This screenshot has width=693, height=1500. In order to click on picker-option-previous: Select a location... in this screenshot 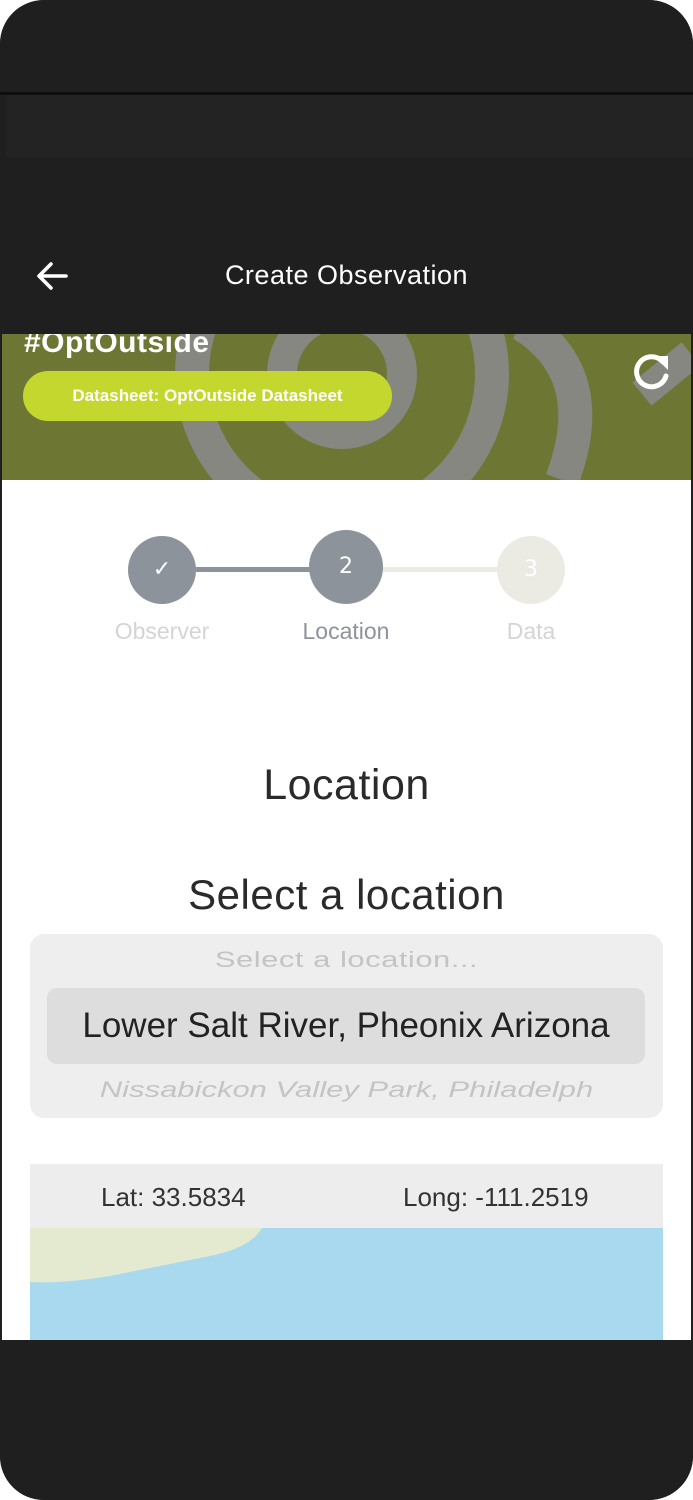, I will do `click(346, 960)`.